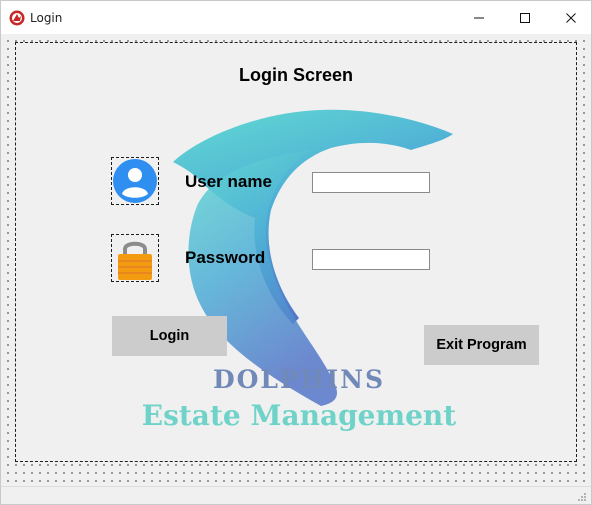 The image size is (592, 505). I want to click on maximize-icon, so click(525, 17).